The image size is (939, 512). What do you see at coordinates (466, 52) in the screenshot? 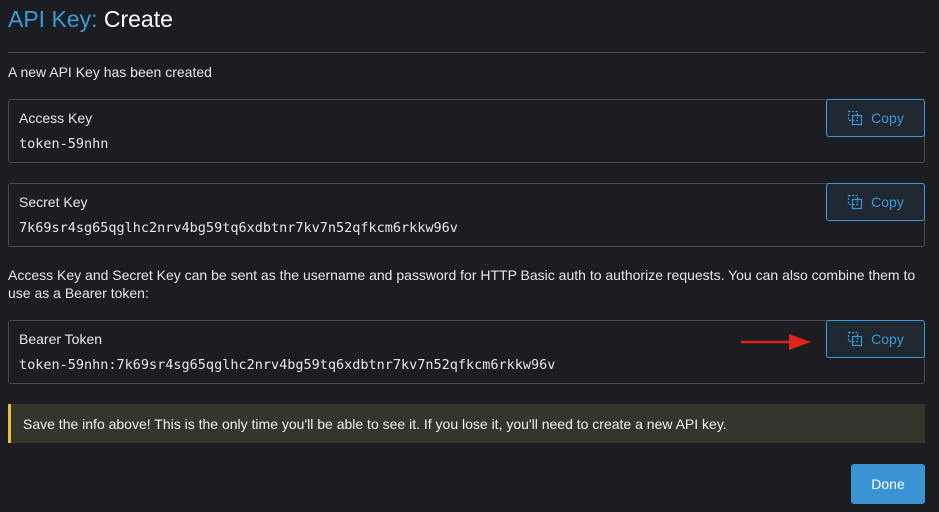
I see `title-divider` at bounding box center [466, 52].